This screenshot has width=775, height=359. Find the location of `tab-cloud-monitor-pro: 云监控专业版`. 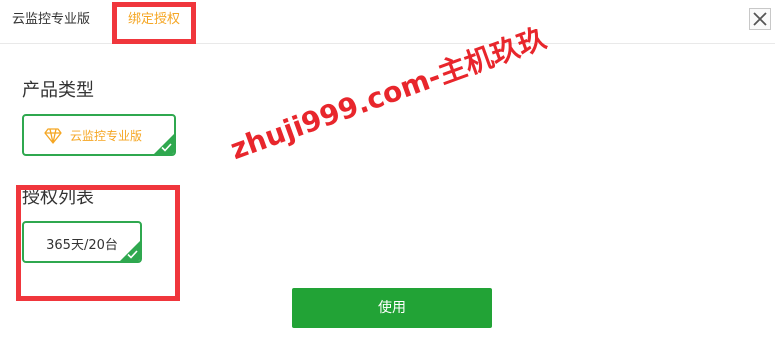

tab-cloud-monitor-pro: 云监控专业版 is located at coordinates (51, 20).